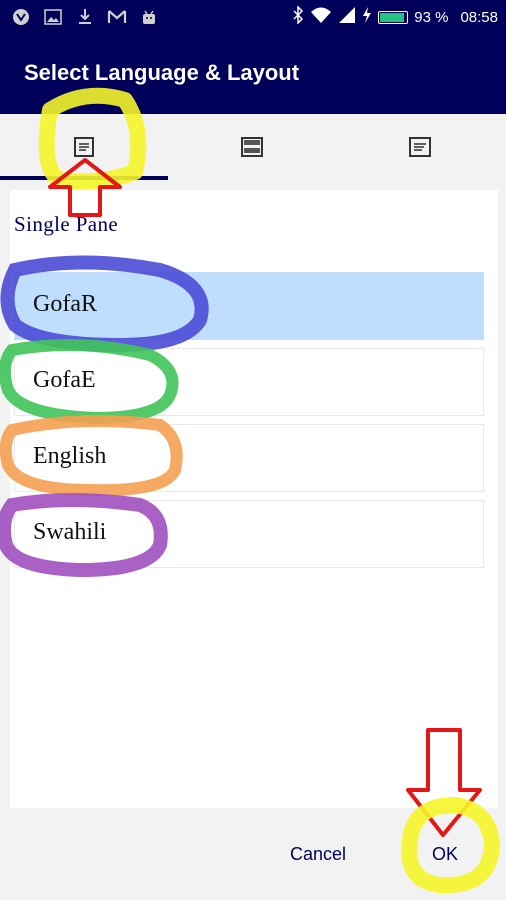 This screenshot has width=506, height=900. Describe the element at coordinates (431, 17) in the screenshot. I see `battery-percent: 93 %` at that location.